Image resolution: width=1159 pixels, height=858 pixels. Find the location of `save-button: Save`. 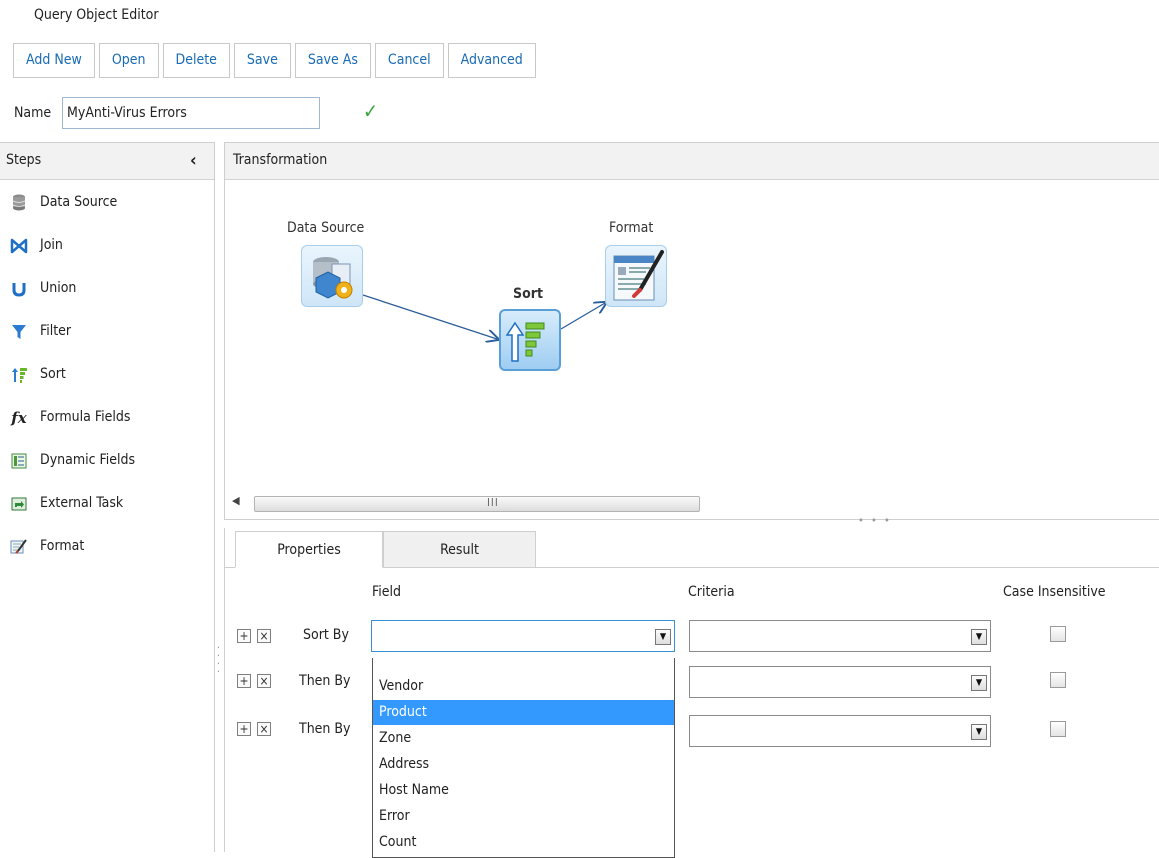

save-button: Save is located at coordinates (262, 60).